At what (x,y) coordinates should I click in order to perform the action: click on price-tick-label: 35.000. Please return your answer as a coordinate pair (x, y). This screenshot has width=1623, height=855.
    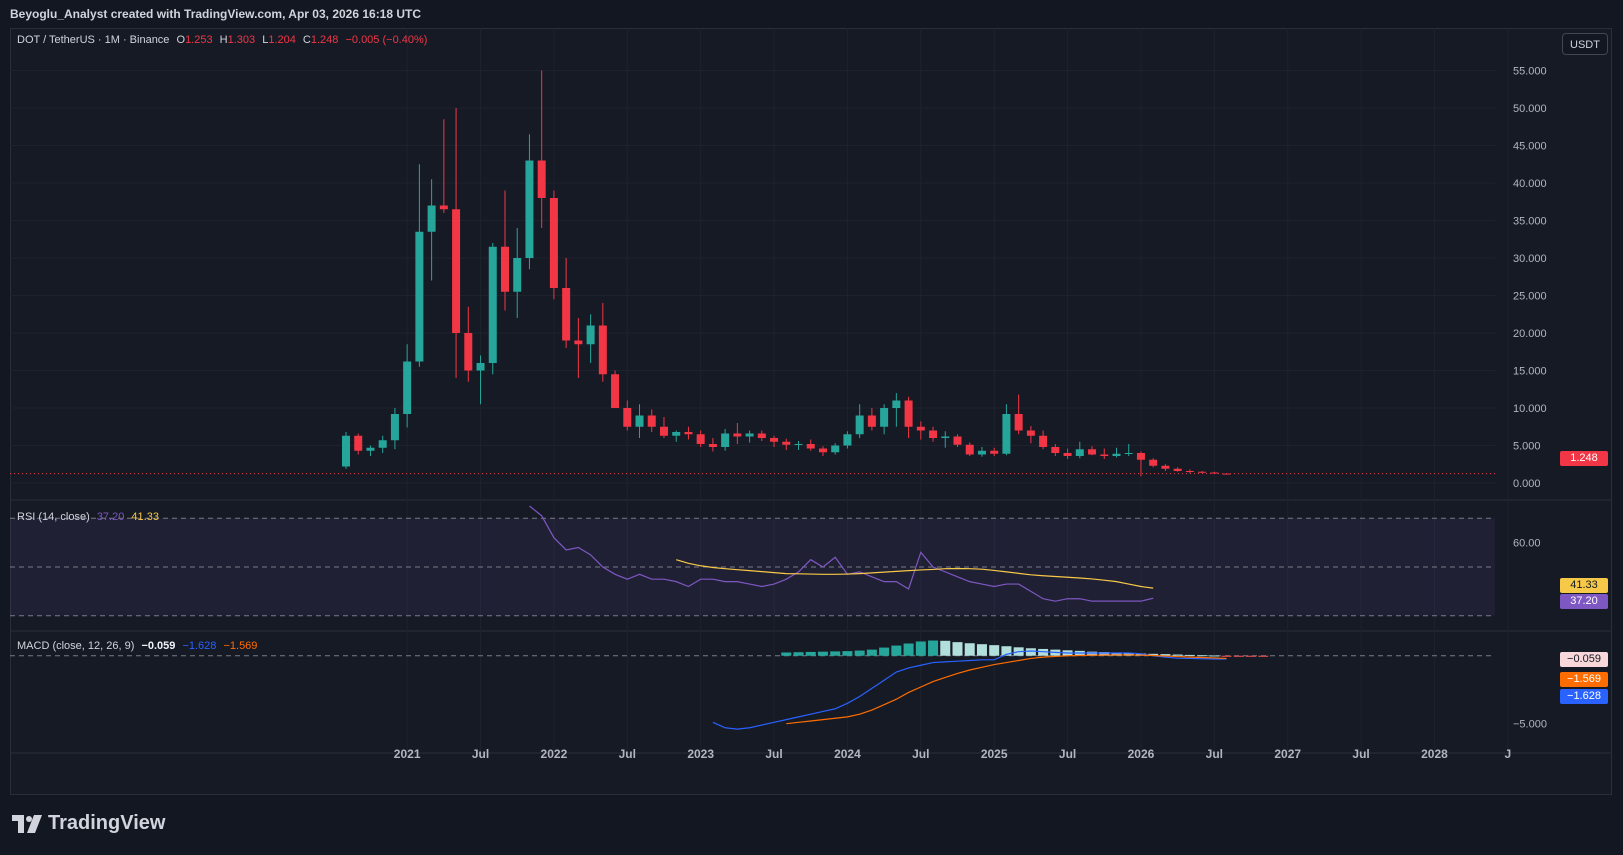
    Looking at the image, I should click on (1530, 222).